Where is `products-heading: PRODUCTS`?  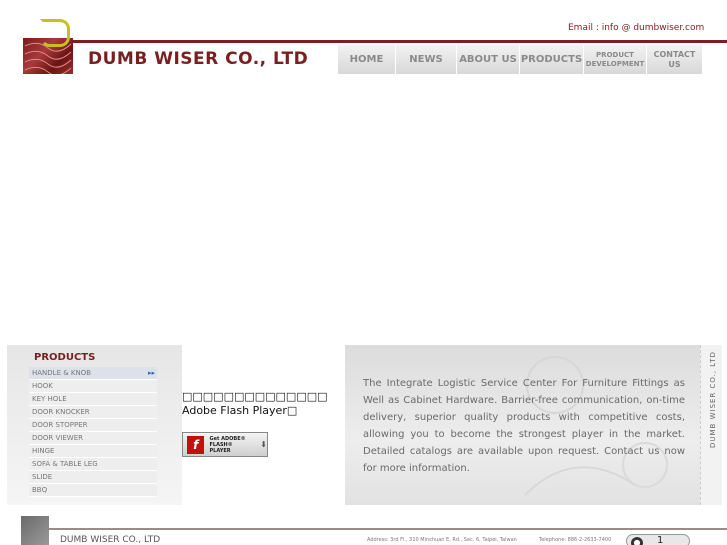
products-heading: PRODUCTS is located at coordinates (65, 357).